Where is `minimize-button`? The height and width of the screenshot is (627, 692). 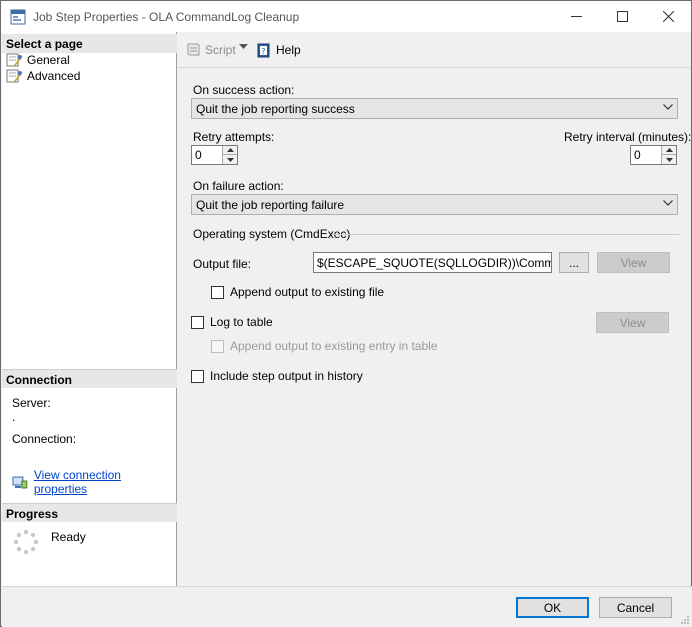 minimize-button is located at coordinates (576, 16).